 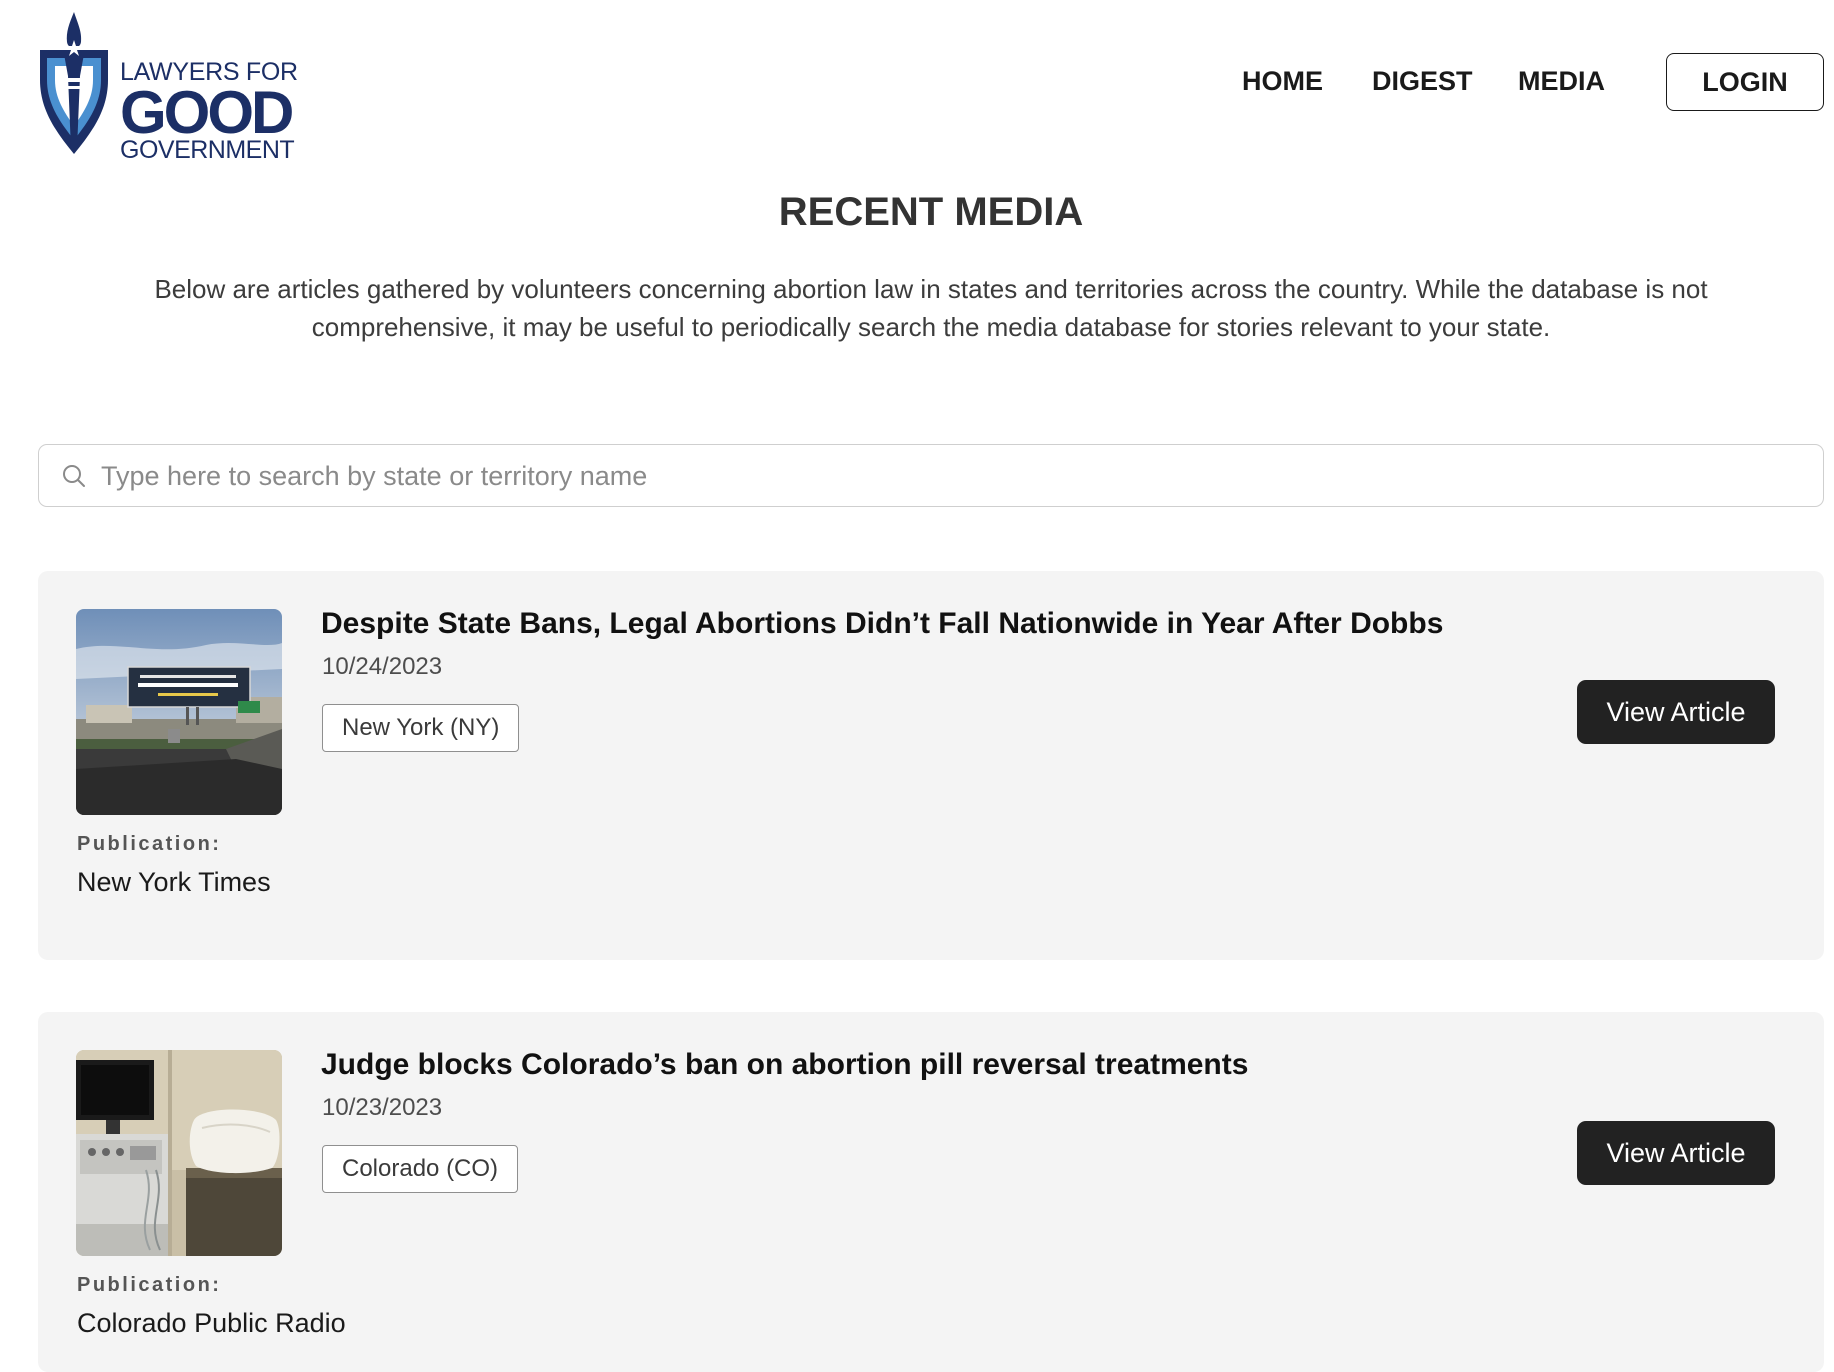 What do you see at coordinates (382, 666) in the screenshot?
I see `article-date: 10/24/2023` at bounding box center [382, 666].